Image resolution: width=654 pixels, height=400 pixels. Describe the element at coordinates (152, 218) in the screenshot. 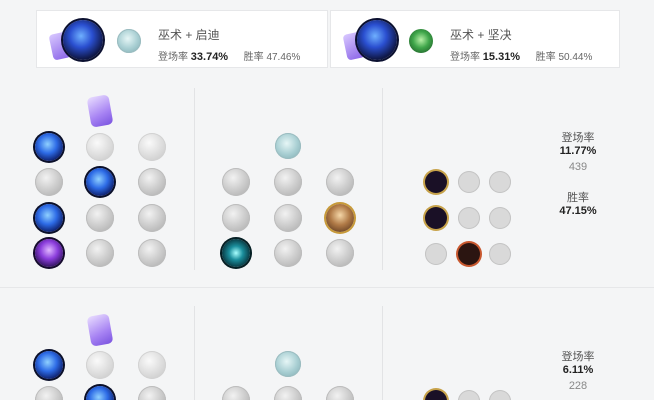

I see `absolute-focus-icon` at that location.